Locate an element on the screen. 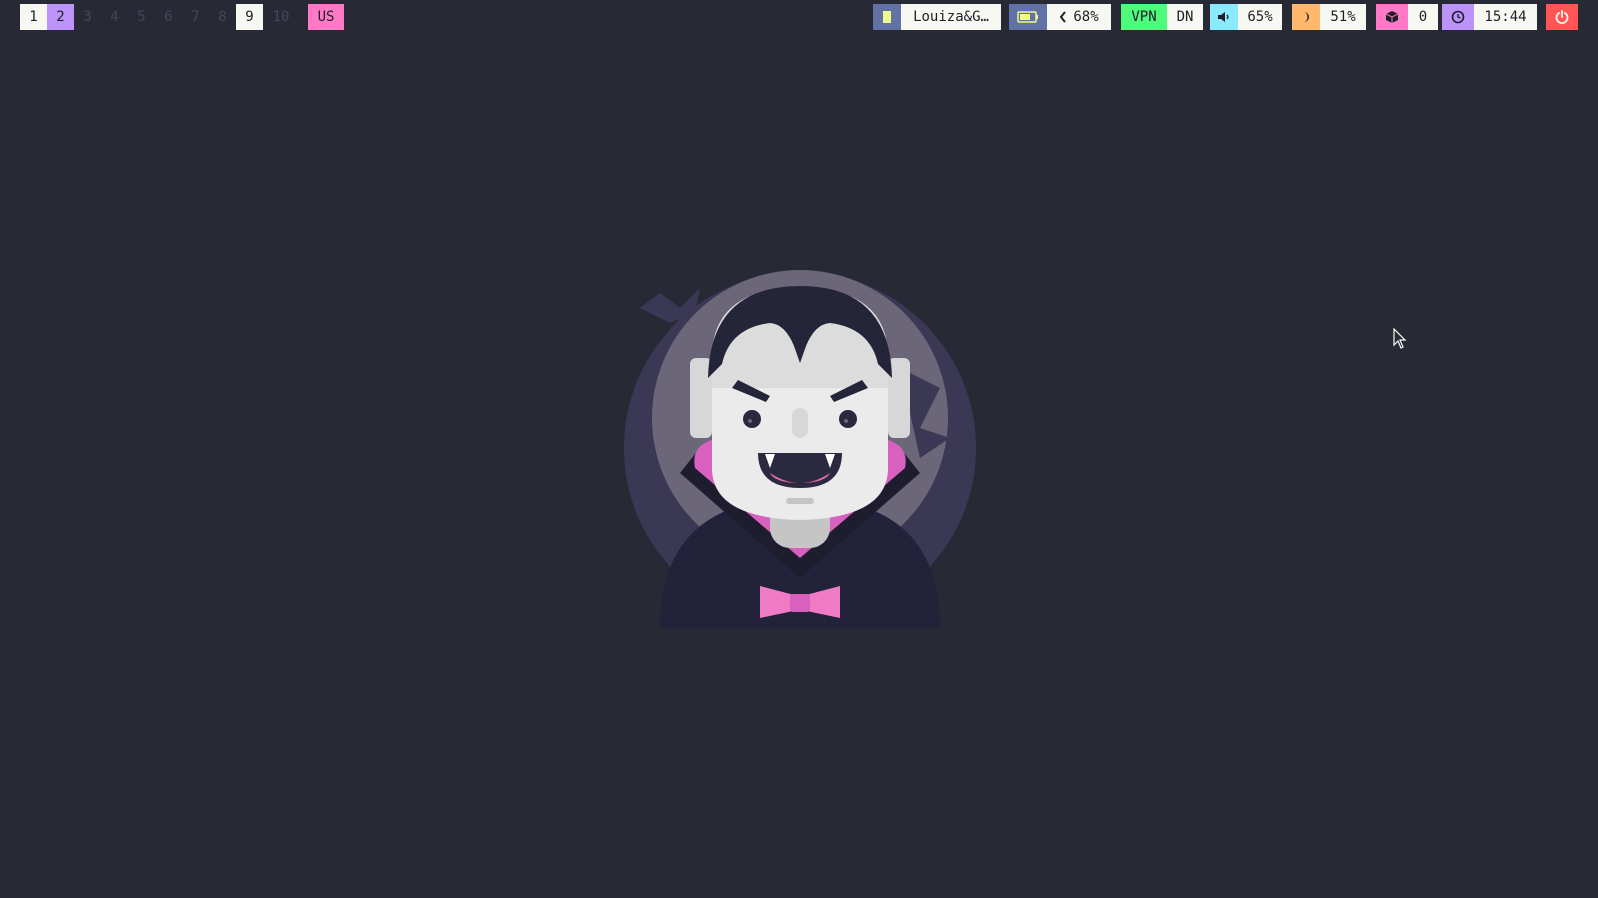  workspace-7: 7 is located at coordinates (195, 17).